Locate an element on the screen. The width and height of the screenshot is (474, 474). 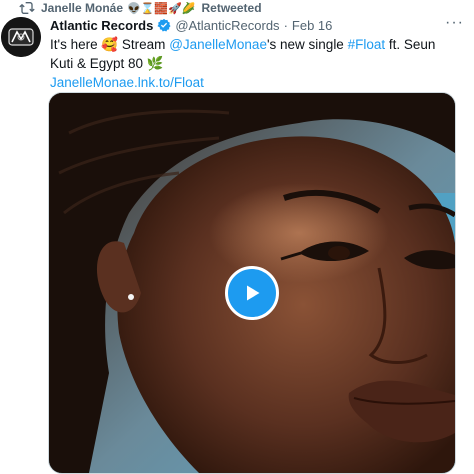
retweet-icon is located at coordinates (27, 8).